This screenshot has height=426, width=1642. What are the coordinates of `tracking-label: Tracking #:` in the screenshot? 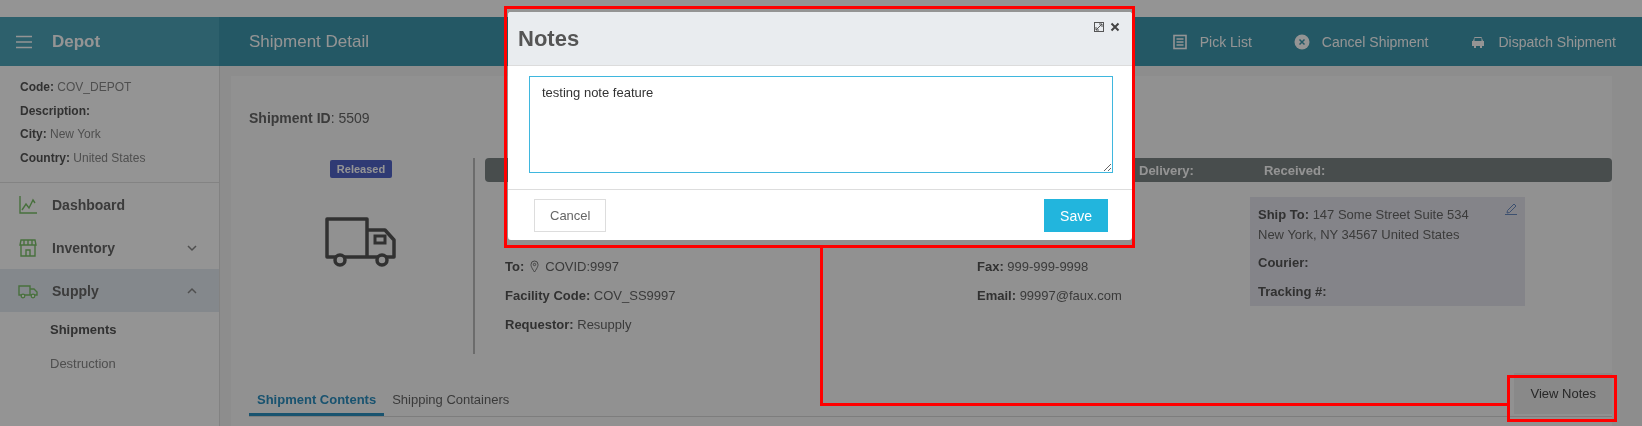 It's located at (1293, 291).